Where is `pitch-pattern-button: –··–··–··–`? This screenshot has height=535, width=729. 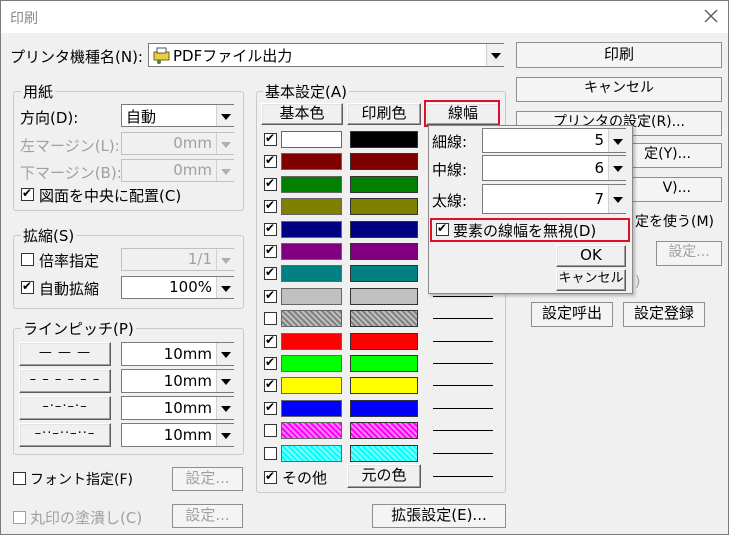
pitch-pattern-button: –··–··–··– is located at coordinates (65, 435).